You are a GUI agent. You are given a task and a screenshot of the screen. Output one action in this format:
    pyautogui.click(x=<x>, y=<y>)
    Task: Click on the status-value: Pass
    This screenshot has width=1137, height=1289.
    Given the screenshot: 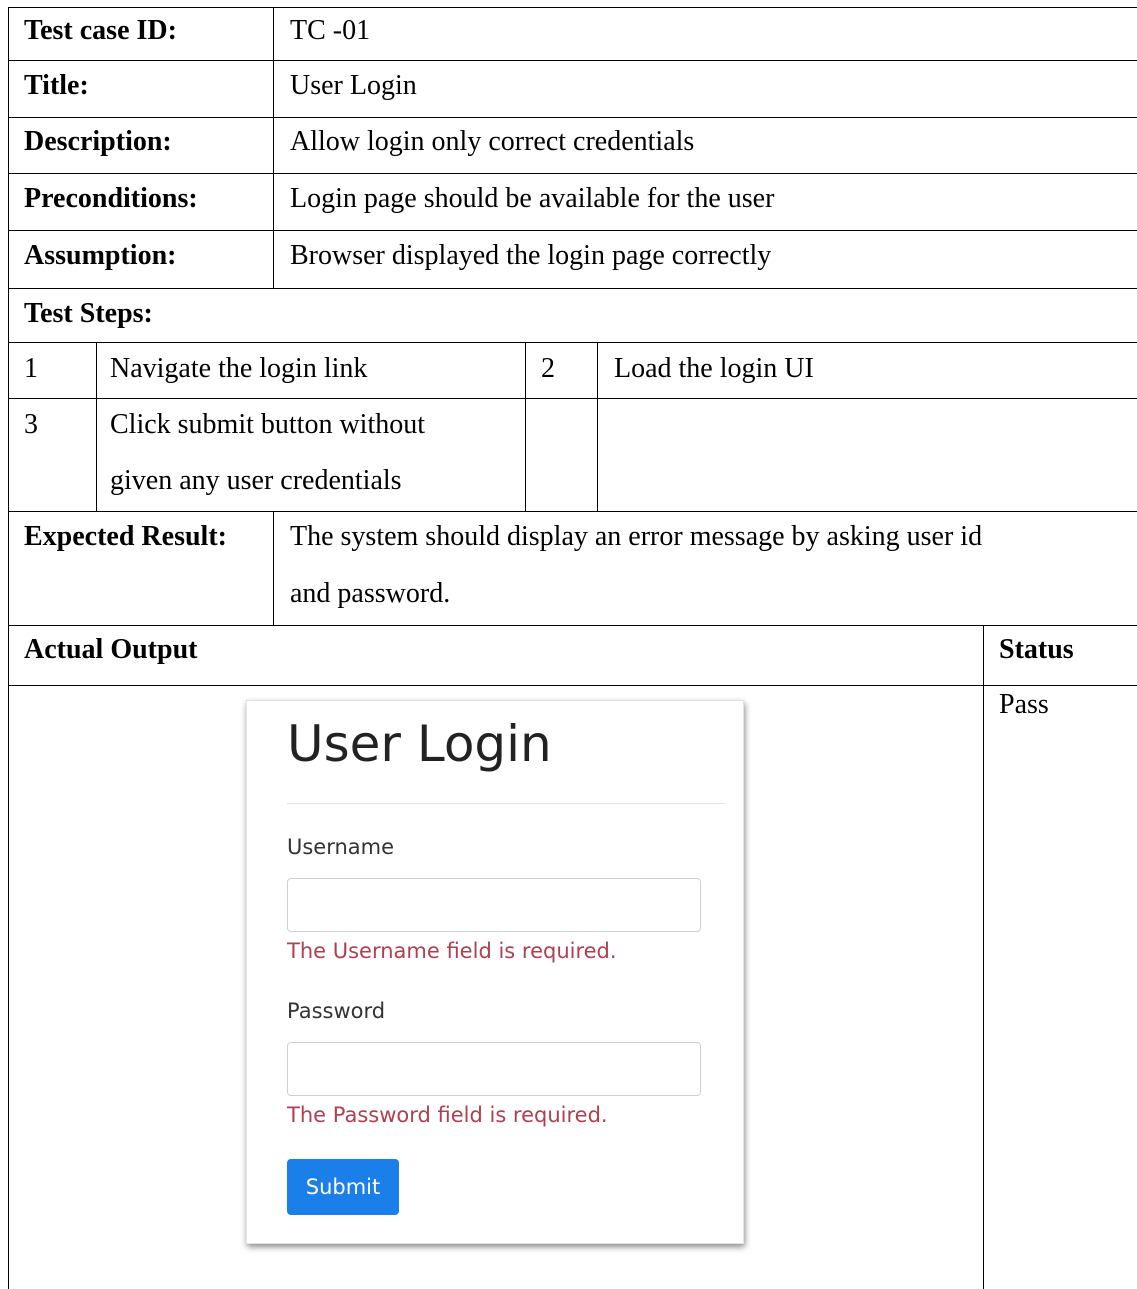 What is the action you would take?
    pyautogui.click(x=1024, y=704)
    